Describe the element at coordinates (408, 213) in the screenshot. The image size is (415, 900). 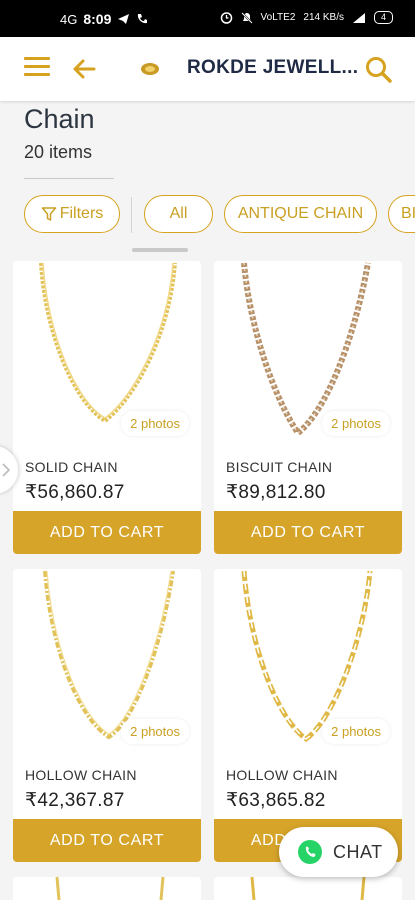
I see `chip-partial-label: BI` at that location.